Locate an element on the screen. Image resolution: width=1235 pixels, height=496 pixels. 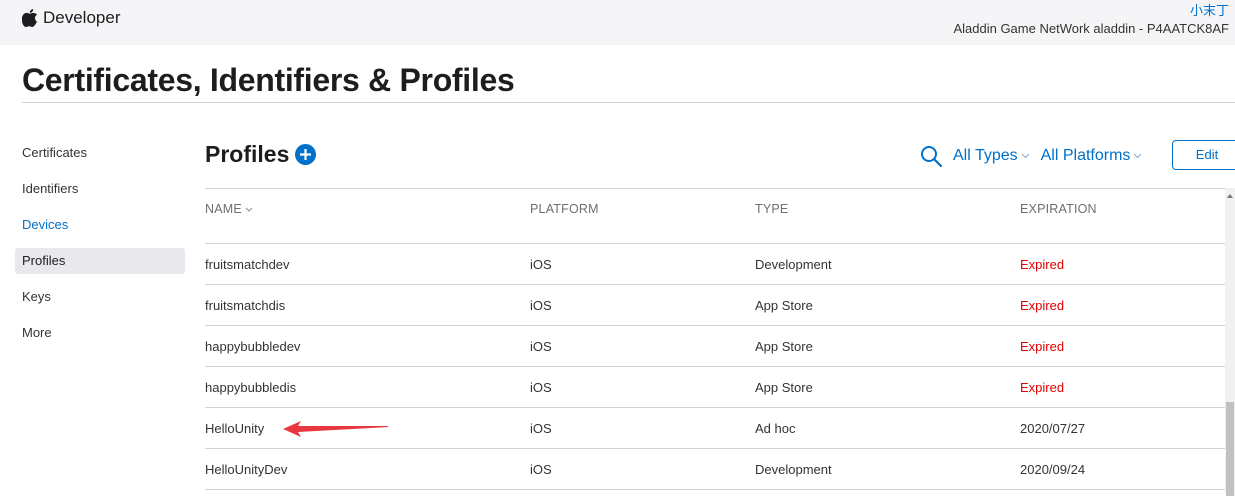
scroll-up-arrow-icon is located at coordinates (1230, 196).